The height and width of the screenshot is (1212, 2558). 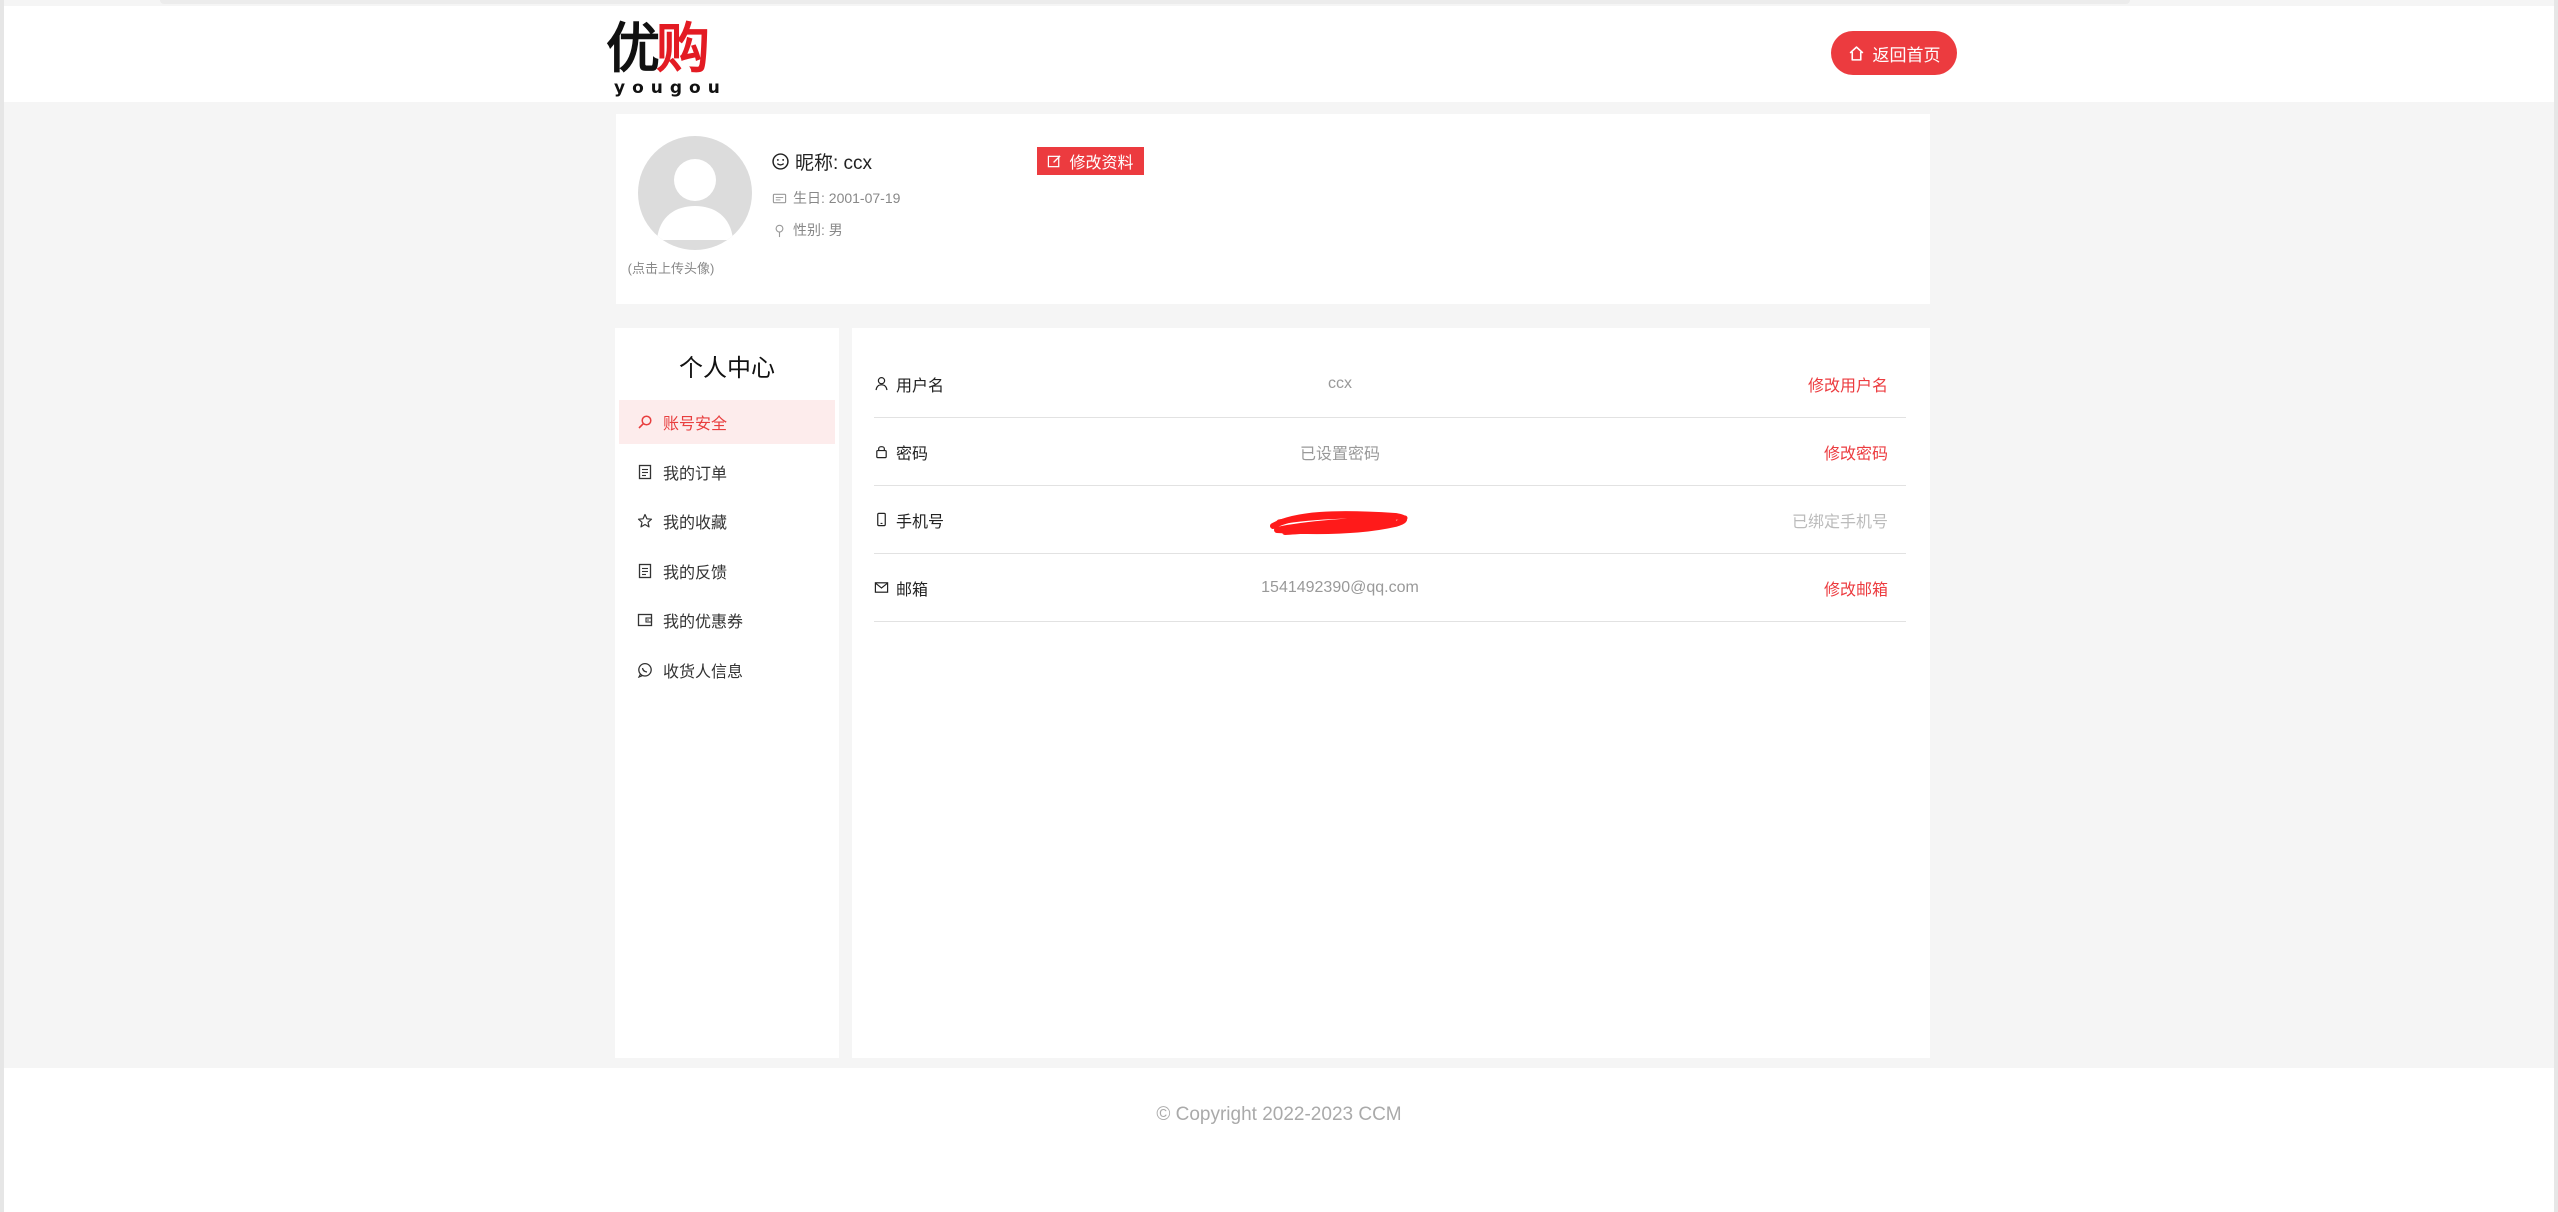 I want to click on gender: 性别: 男, so click(x=807, y=230).